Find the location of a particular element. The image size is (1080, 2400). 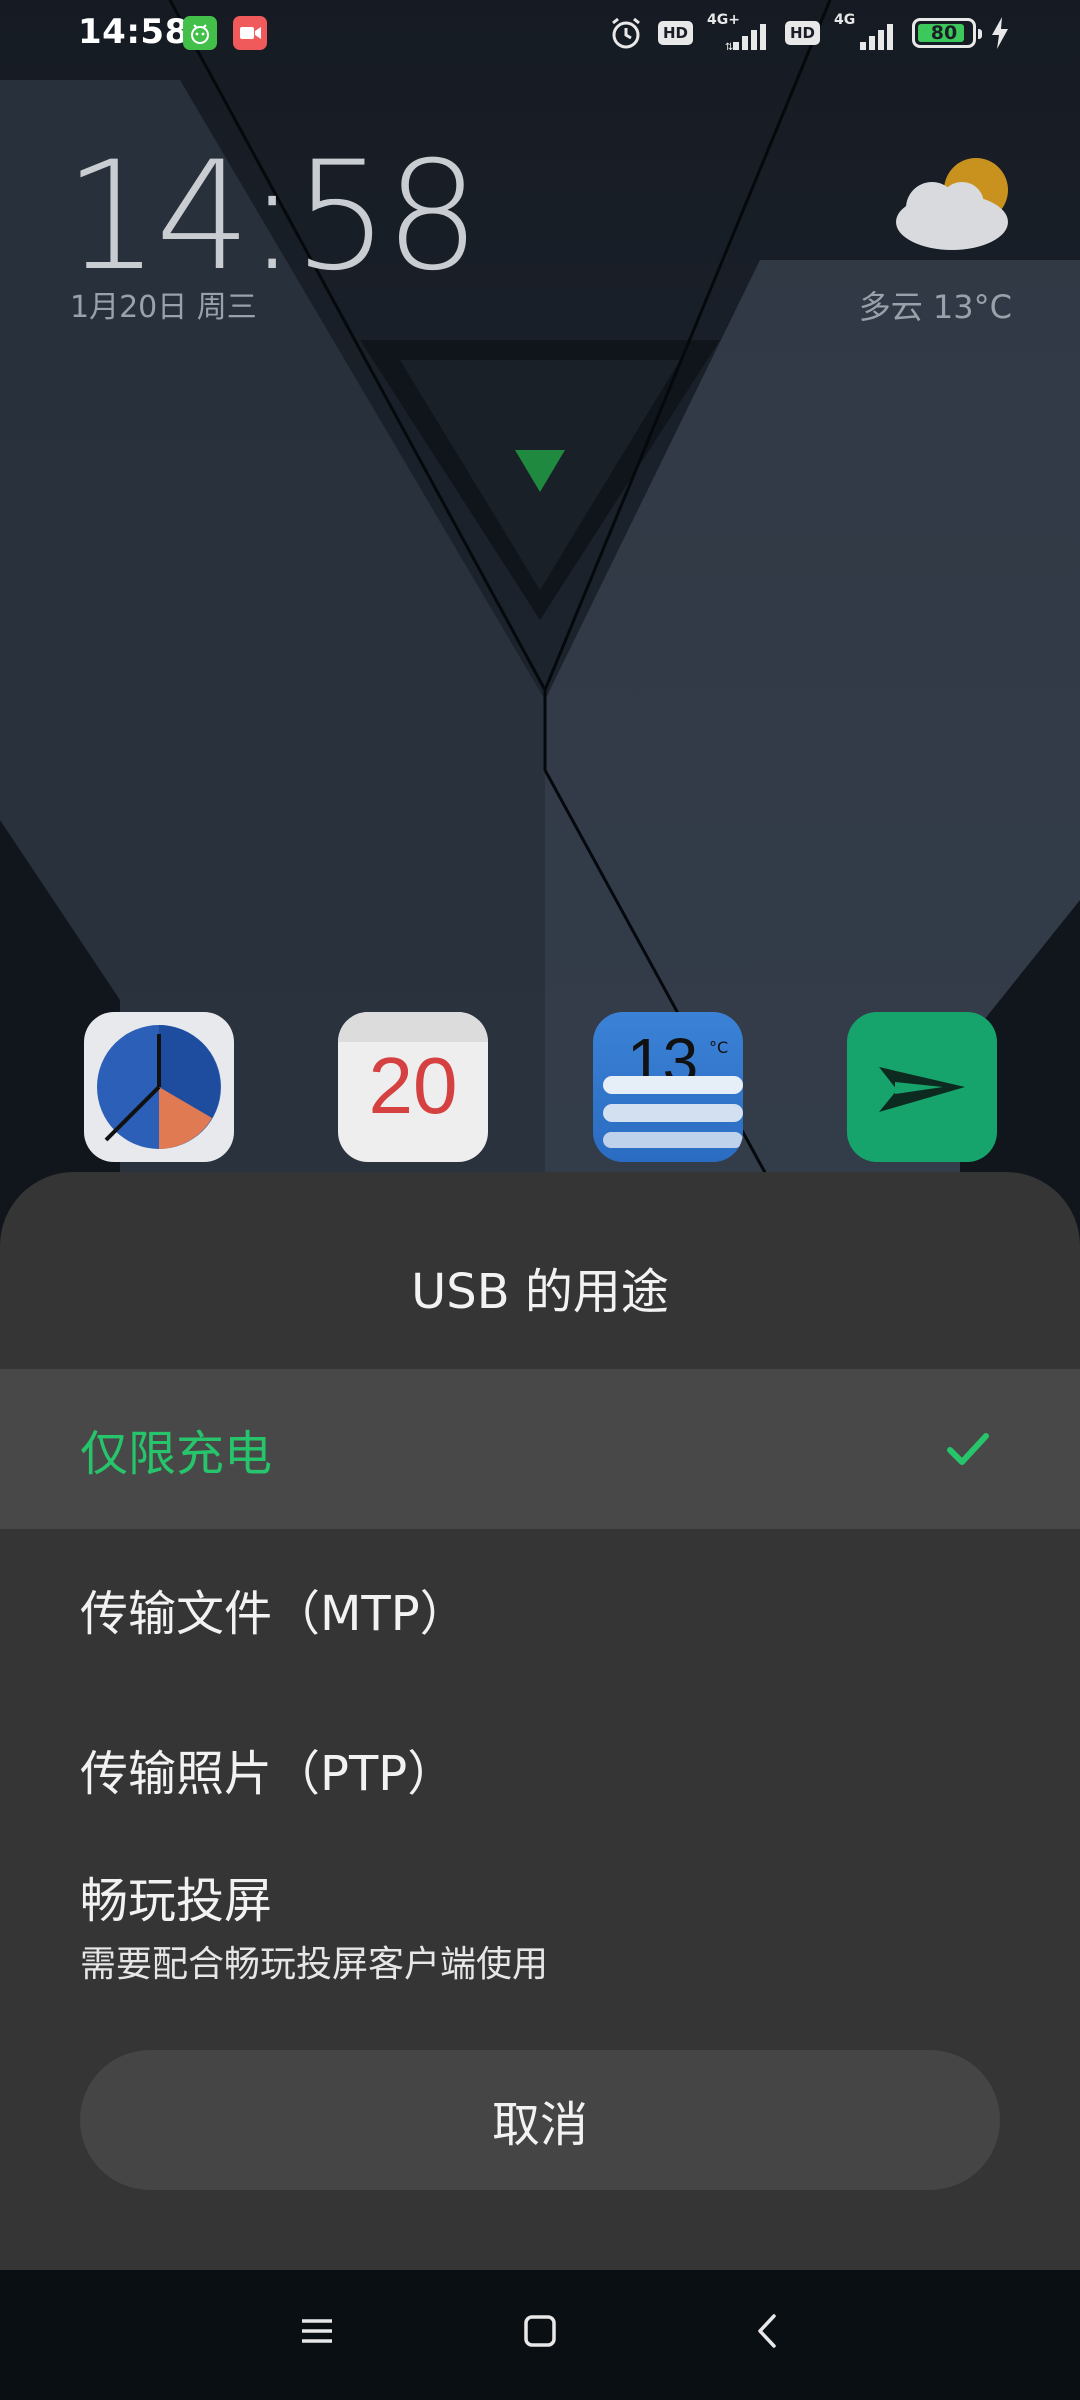

status-icons: HD 4G+ ⇅ HD 4G 80 is located at coordinates (809, 33).